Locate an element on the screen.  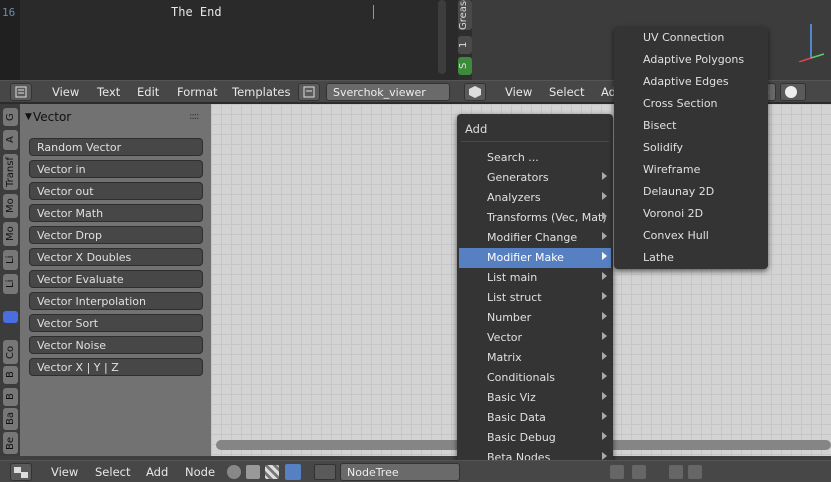
compositing-nodes-icon is located at coordinates (272, 472).